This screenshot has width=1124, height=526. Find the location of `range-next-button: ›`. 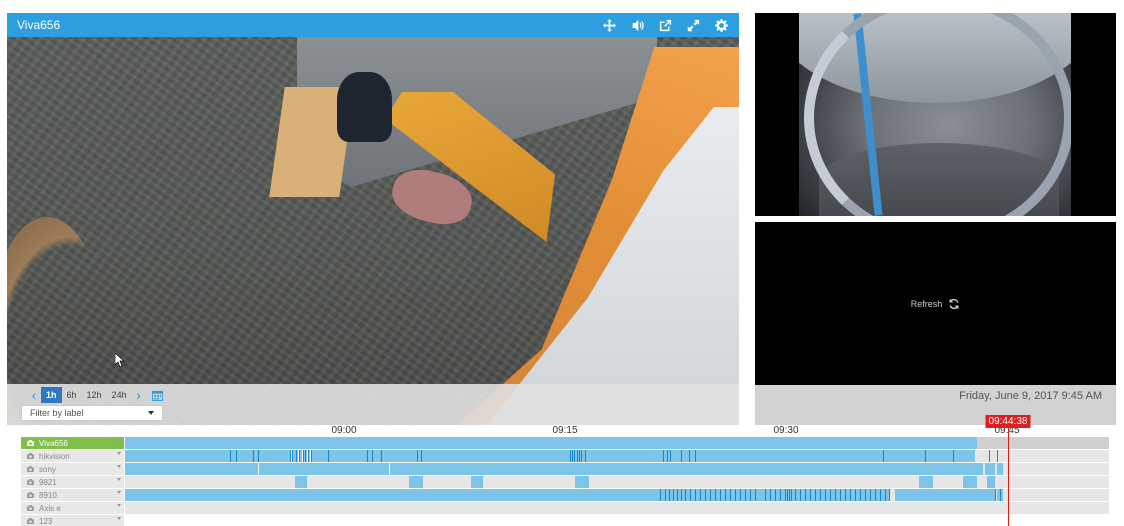

range-next-button: › is located at coordinates (139, 395).